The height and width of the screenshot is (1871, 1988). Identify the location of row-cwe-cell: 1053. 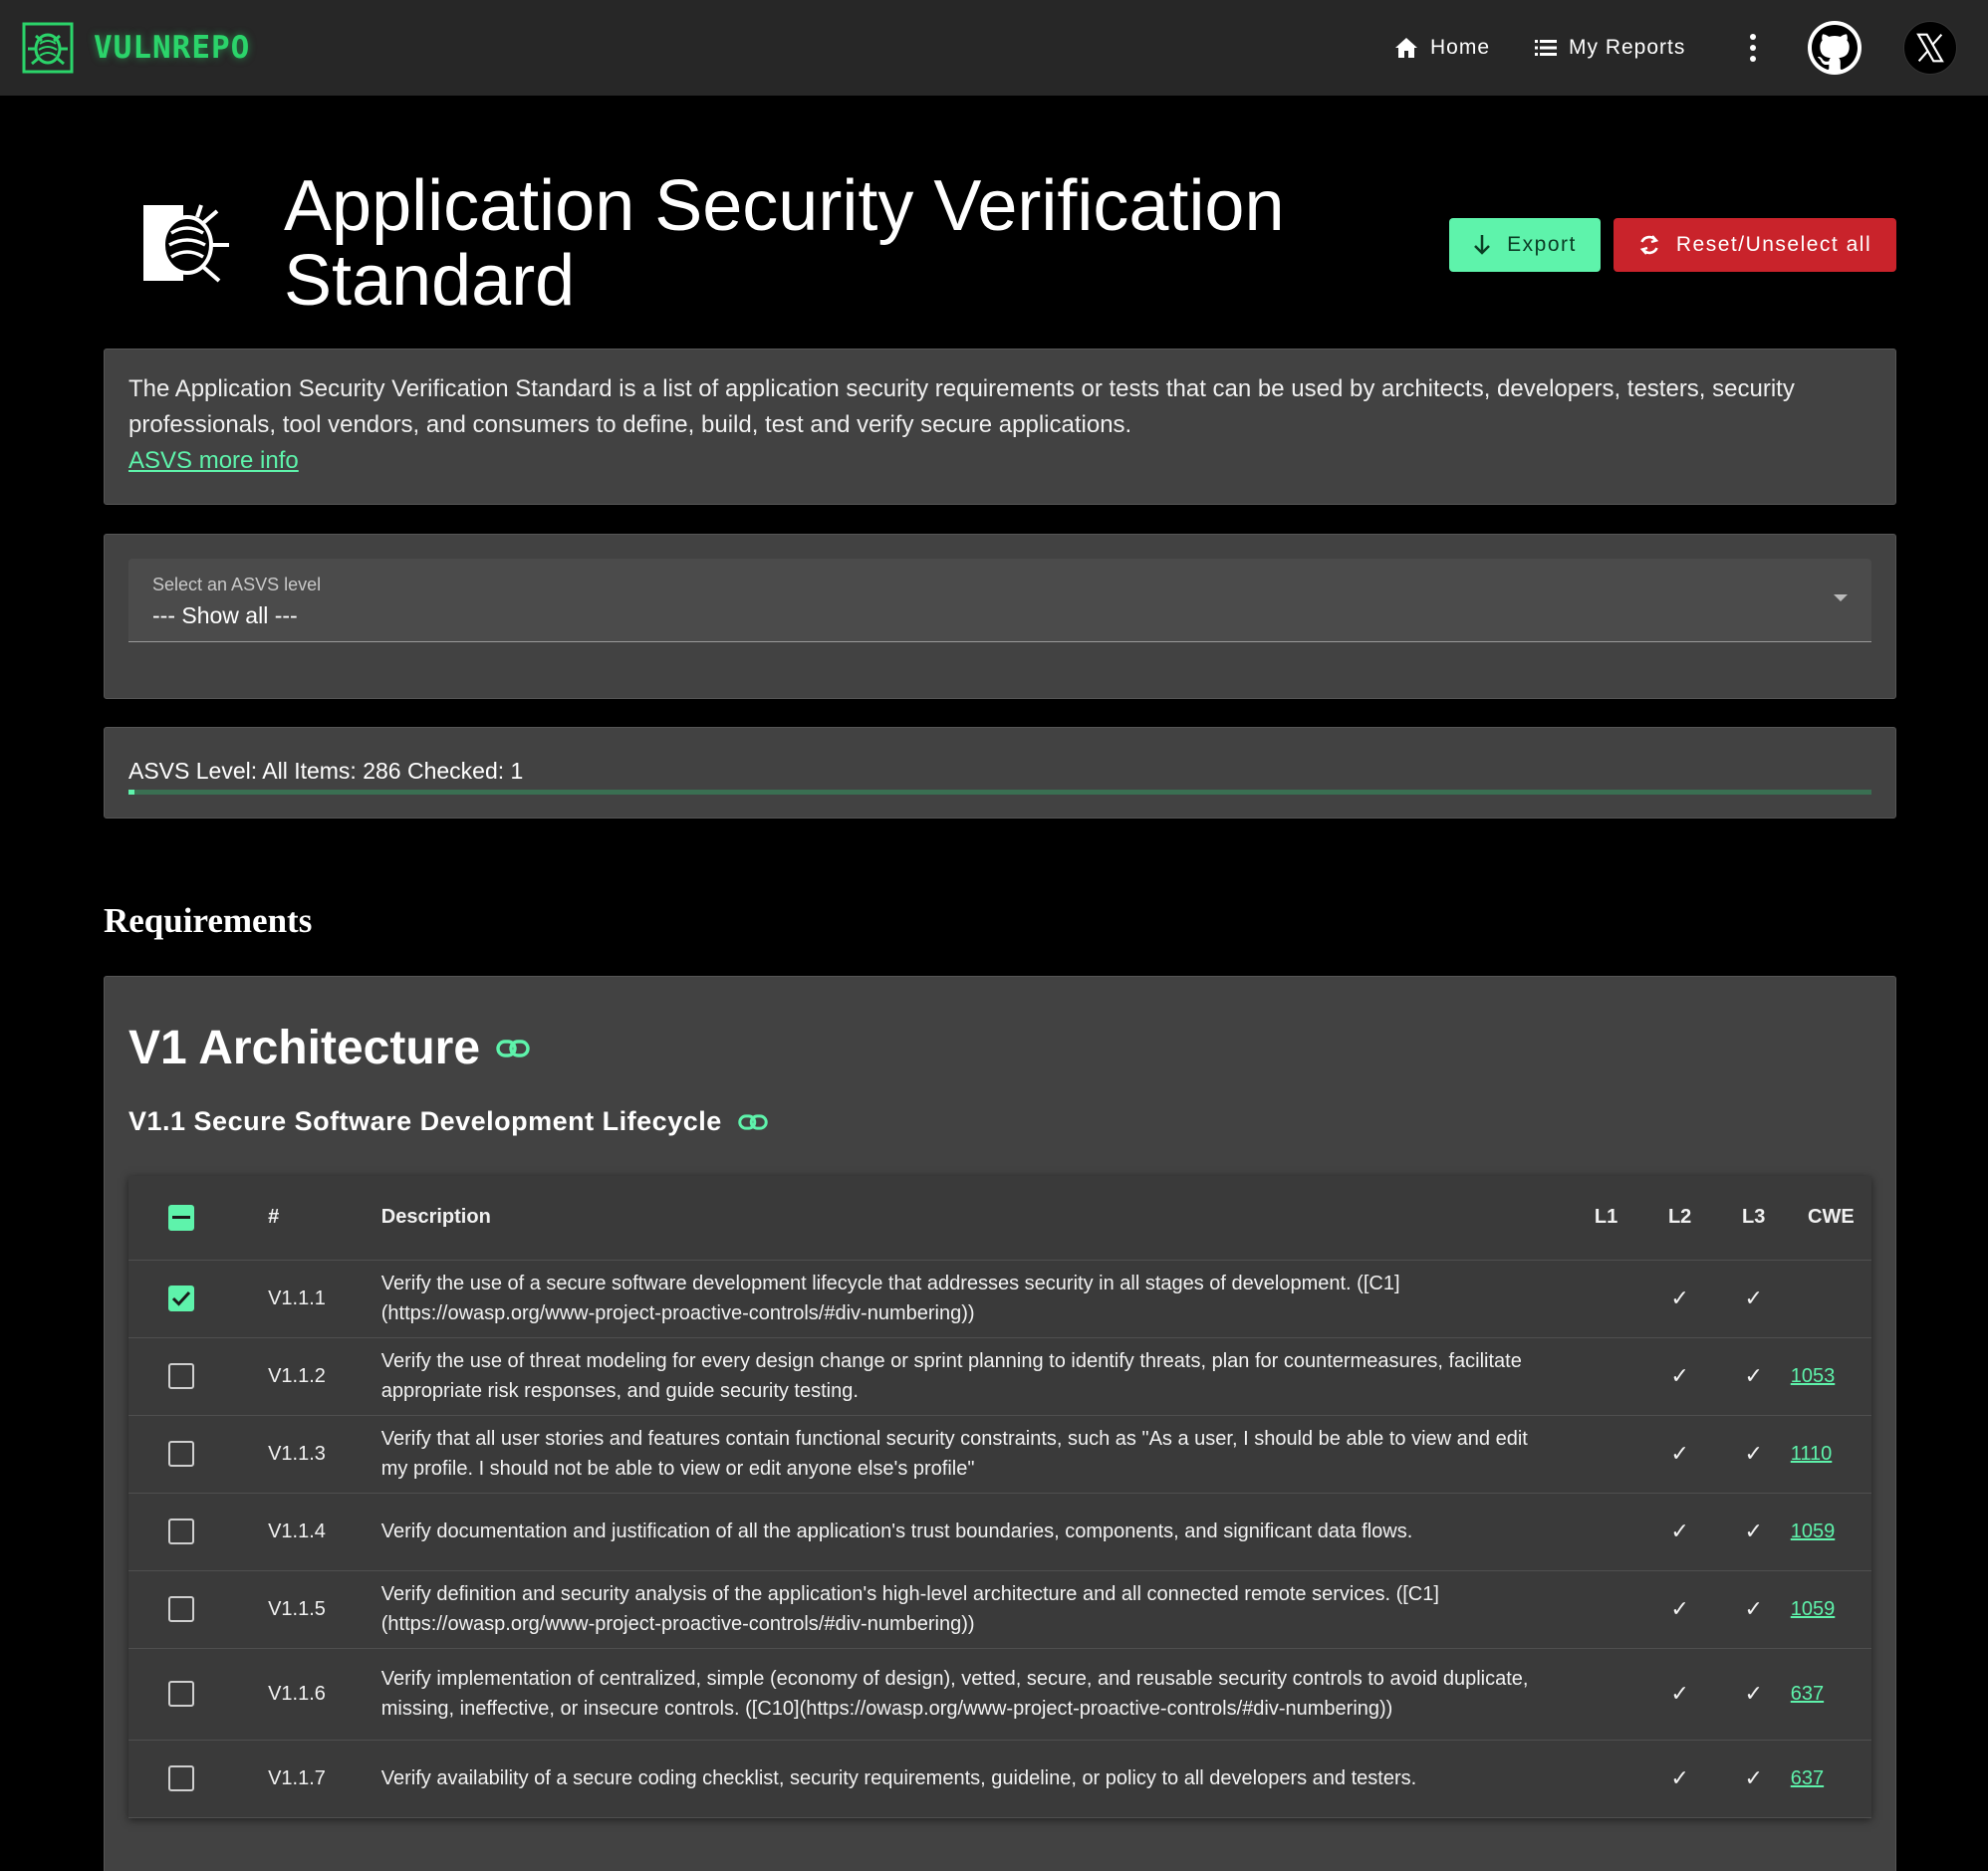
(1830, 1376).